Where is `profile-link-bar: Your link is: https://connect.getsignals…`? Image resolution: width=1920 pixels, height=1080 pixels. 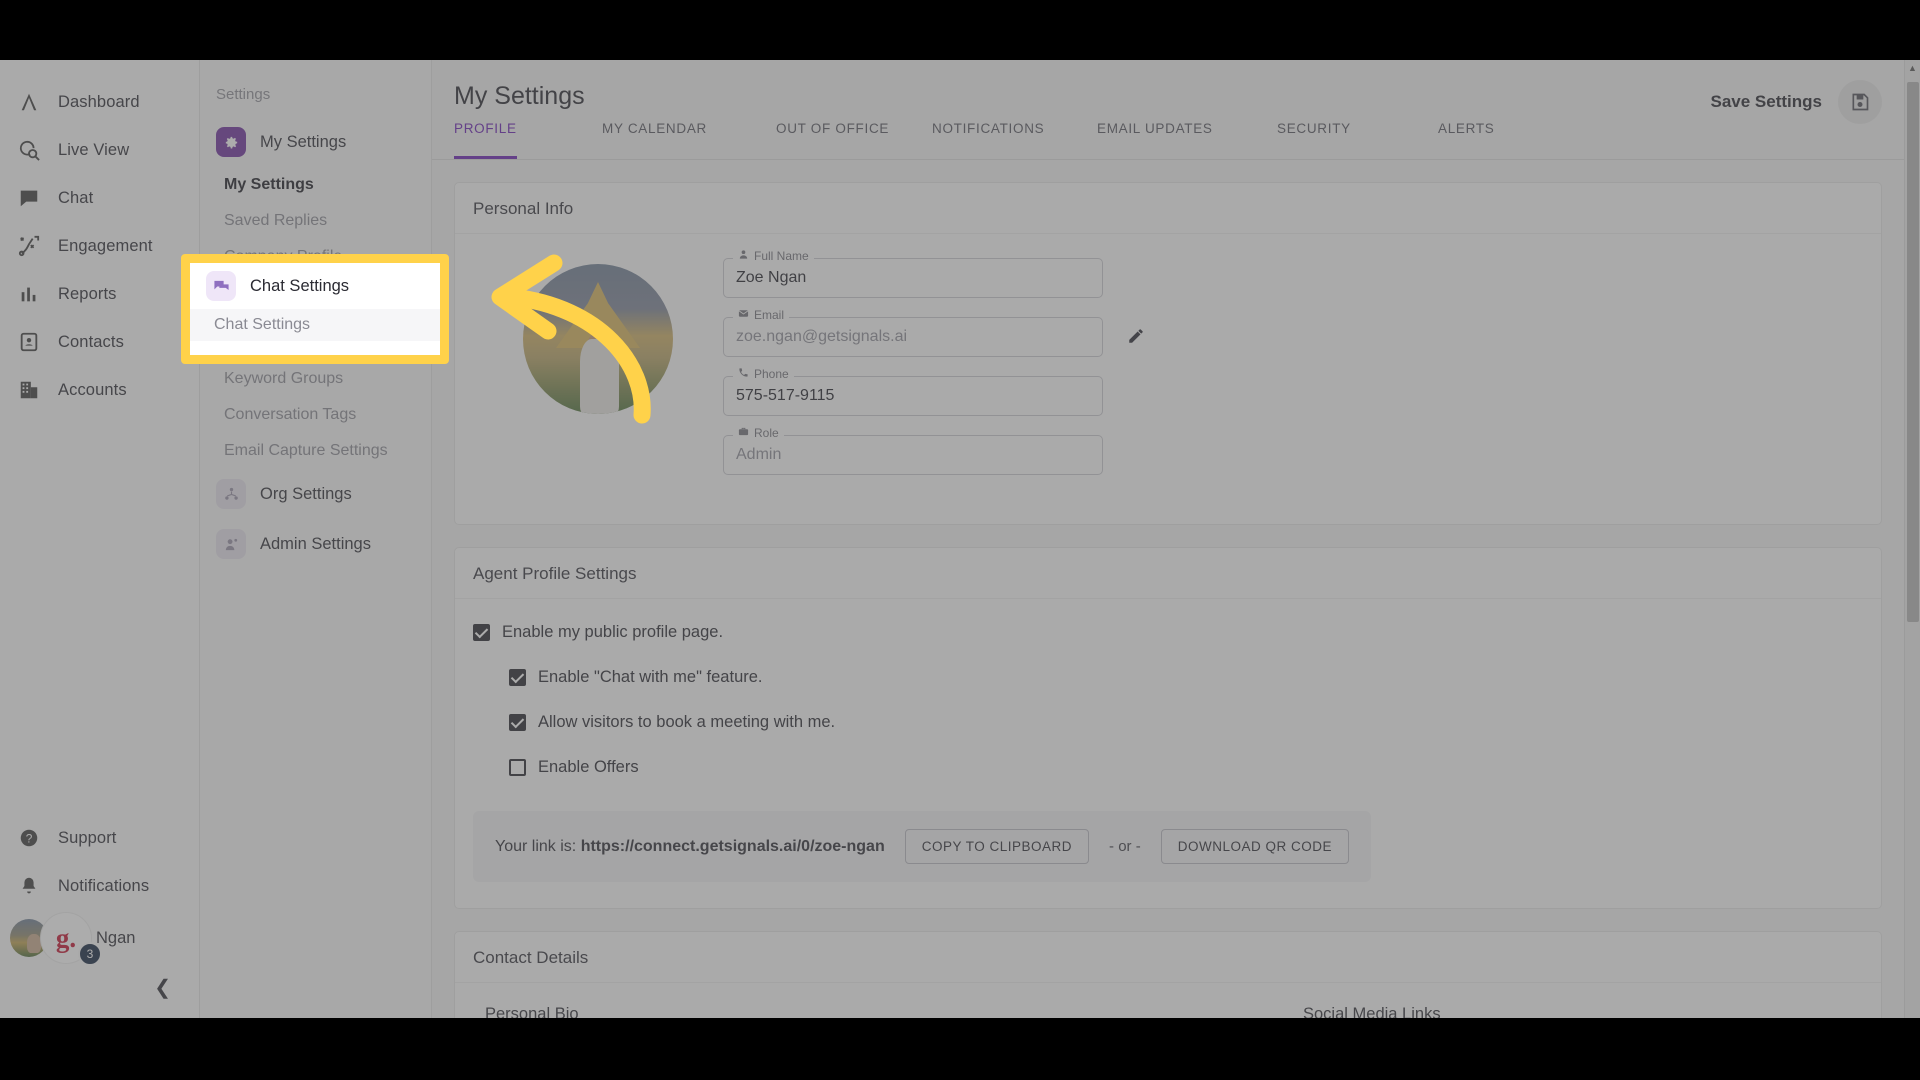
profile-link-bar: Your link is: https://connect.getsignals… is located at coordinates (922, 846).